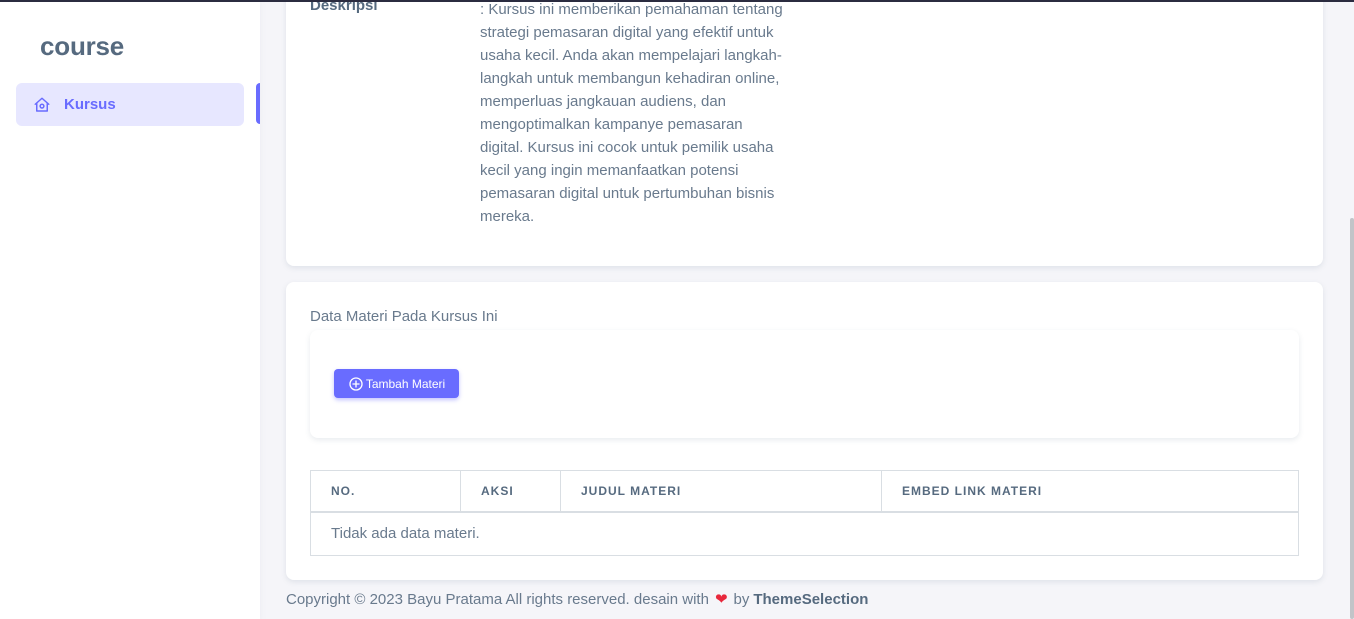 The width and height of the screenshot is (1354, 619). What do you see at coordinates (258, 103) in the screenshot?
I see `active-menu-indicator` at bounding box center [258, 103].